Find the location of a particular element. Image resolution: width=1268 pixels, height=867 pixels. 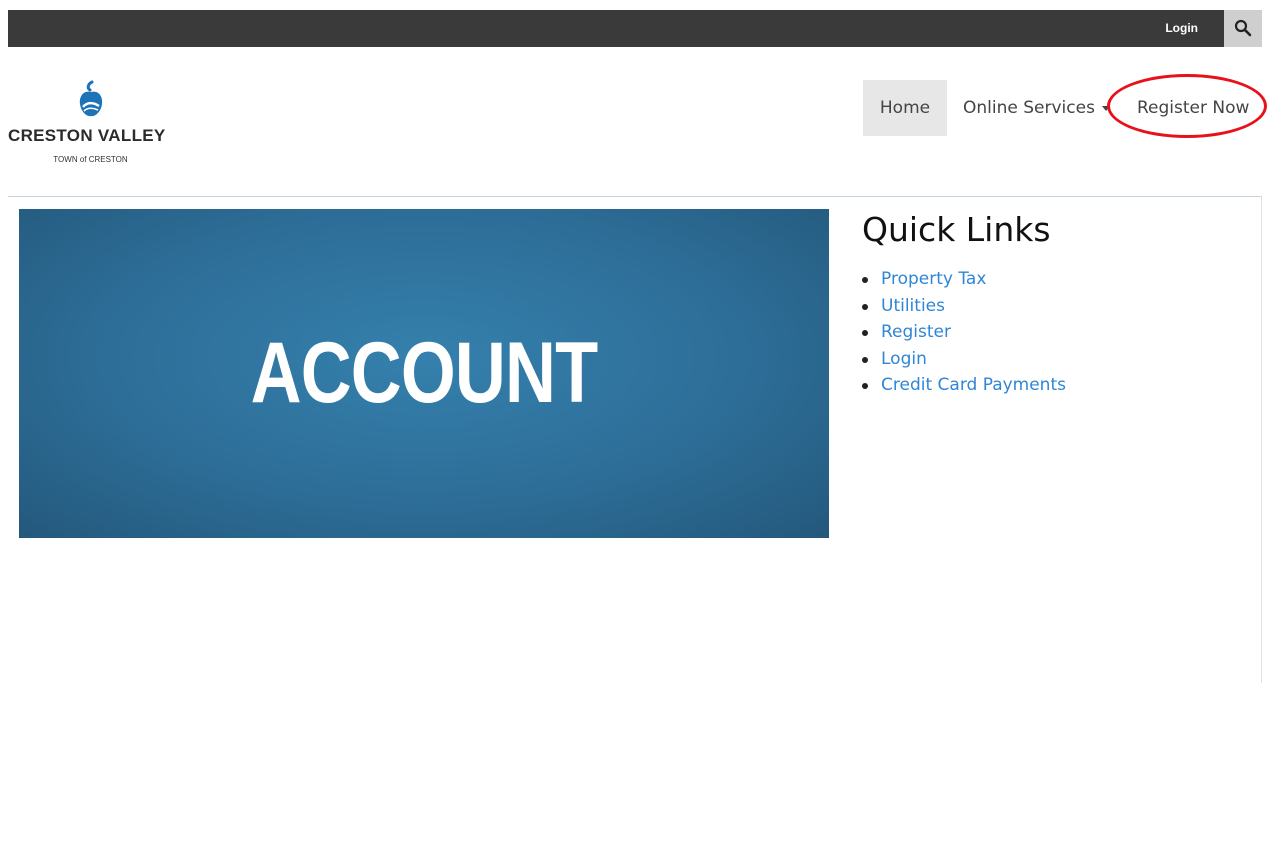

list-item: Login is located at coordinates (964, 359).